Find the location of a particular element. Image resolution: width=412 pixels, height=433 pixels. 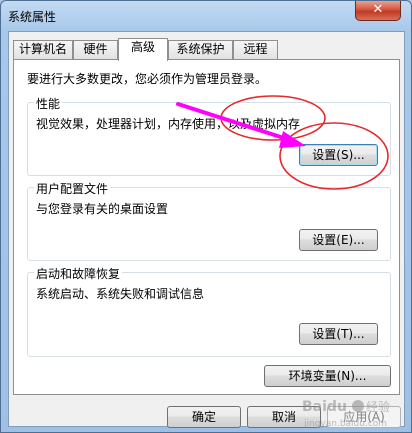

title-bar: 系统属性 ✕ is located at coordinates (206, 16).